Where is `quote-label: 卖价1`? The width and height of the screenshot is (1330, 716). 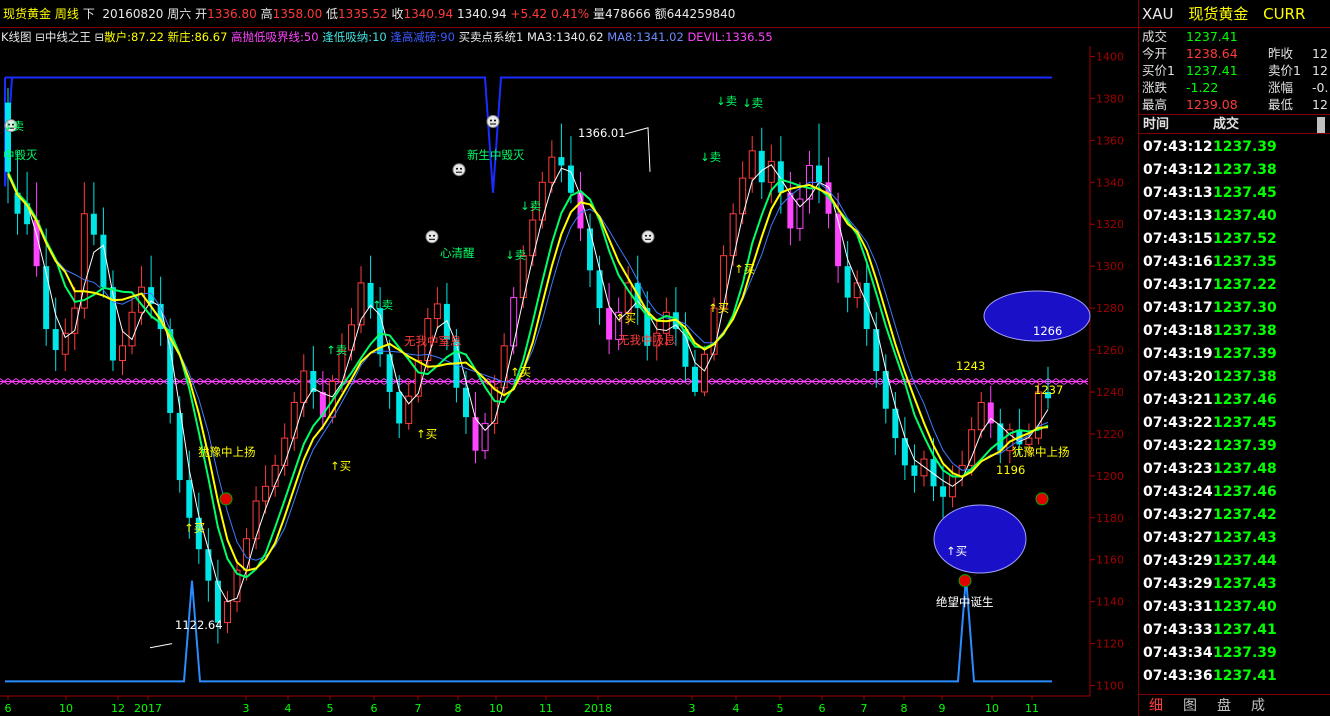
quote-label: 卖价1 is located at coordinates (1284, 70).